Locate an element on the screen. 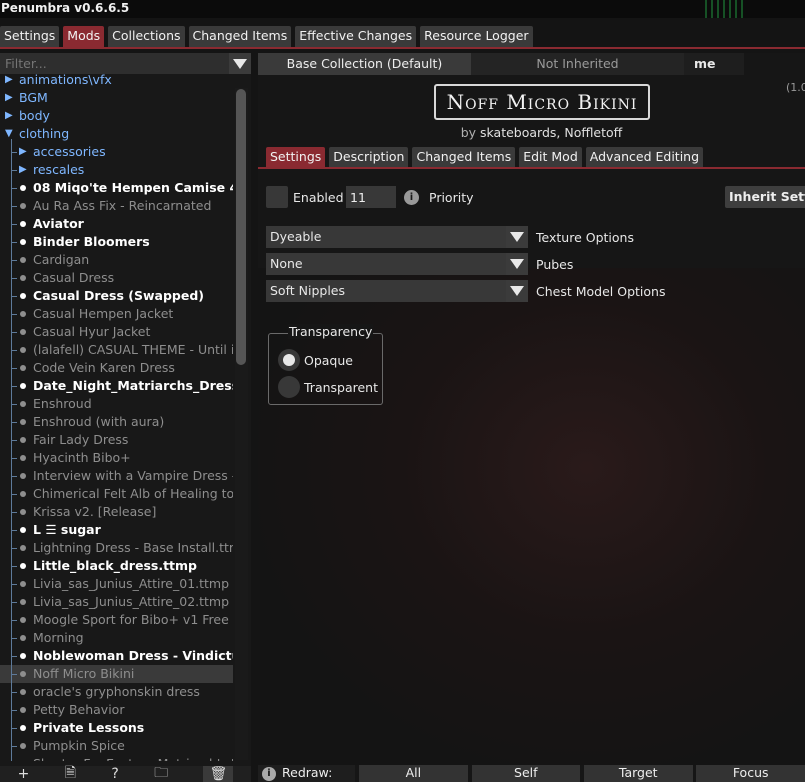 This screenshot has width=805, height=782. option-combo-1: None is located at coordinates (397, 264).